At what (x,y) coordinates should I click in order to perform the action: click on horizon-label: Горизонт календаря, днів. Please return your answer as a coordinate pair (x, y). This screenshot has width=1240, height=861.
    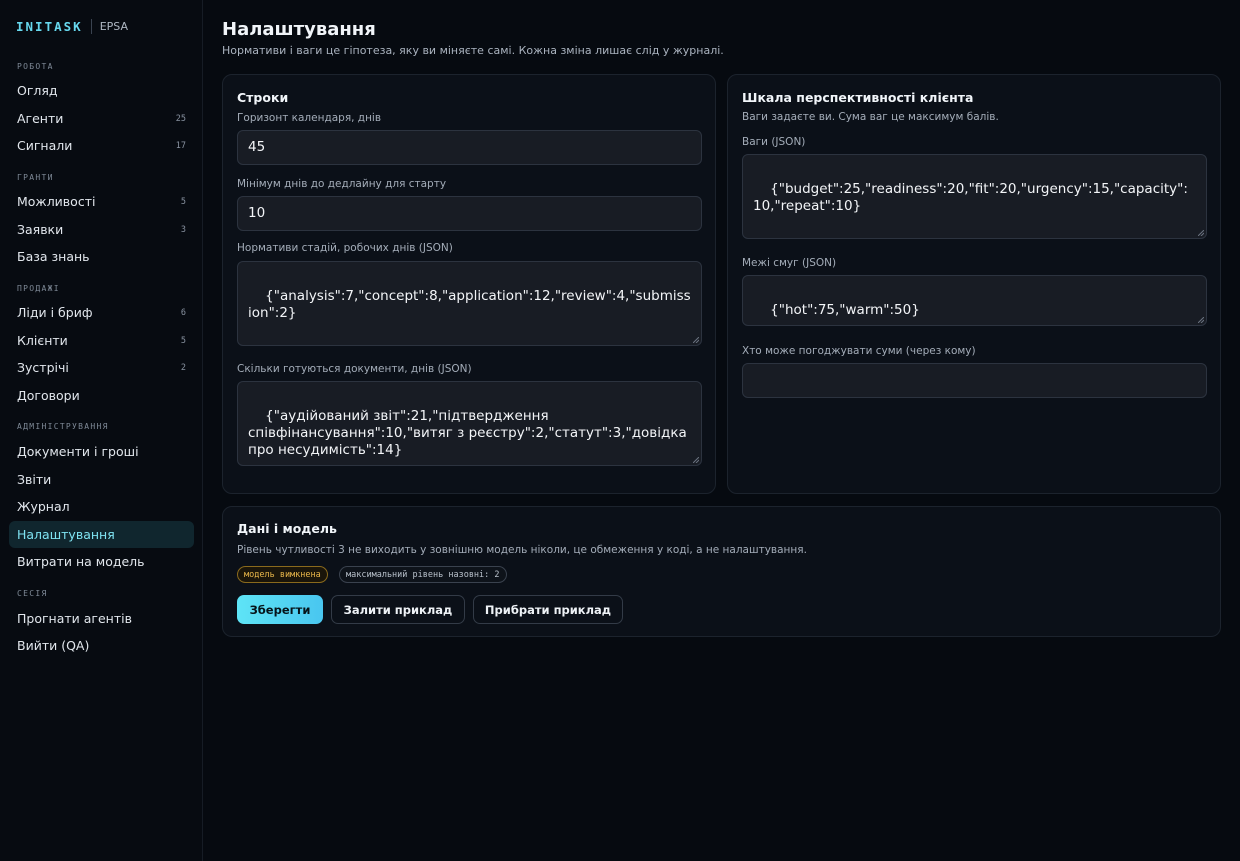
    Looking at the image, I should click on (309, 118).